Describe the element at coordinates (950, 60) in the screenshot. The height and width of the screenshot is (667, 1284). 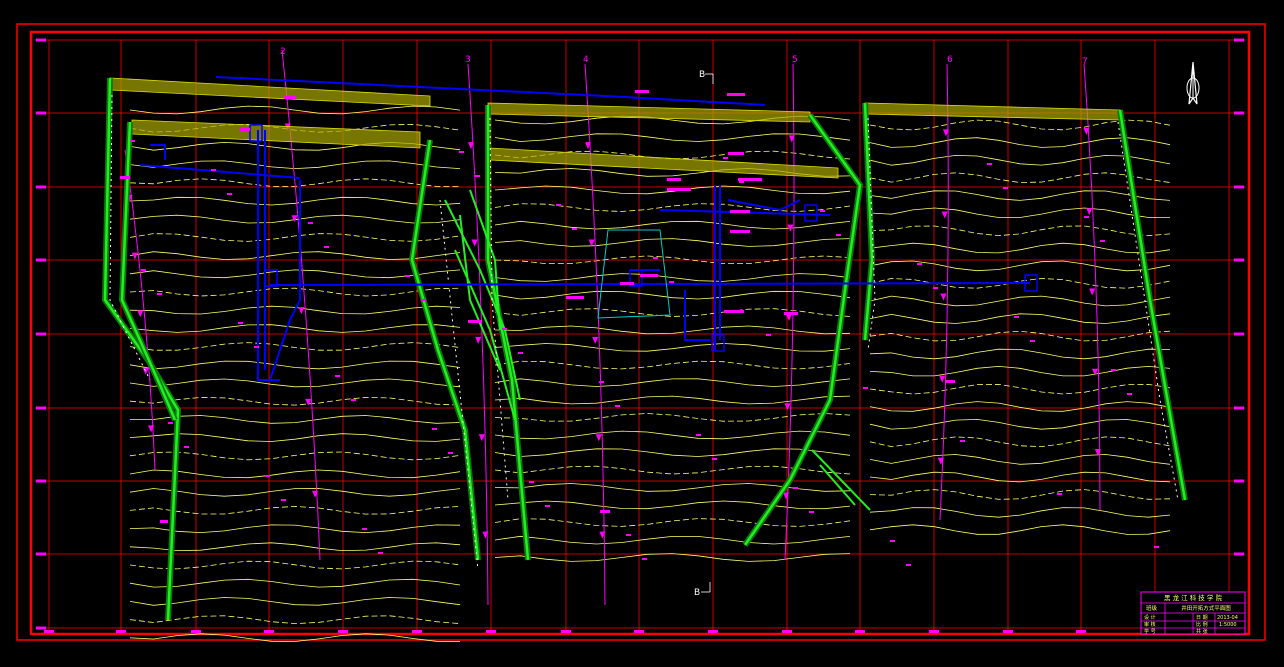
I see `line-number-6: 6` at that location.